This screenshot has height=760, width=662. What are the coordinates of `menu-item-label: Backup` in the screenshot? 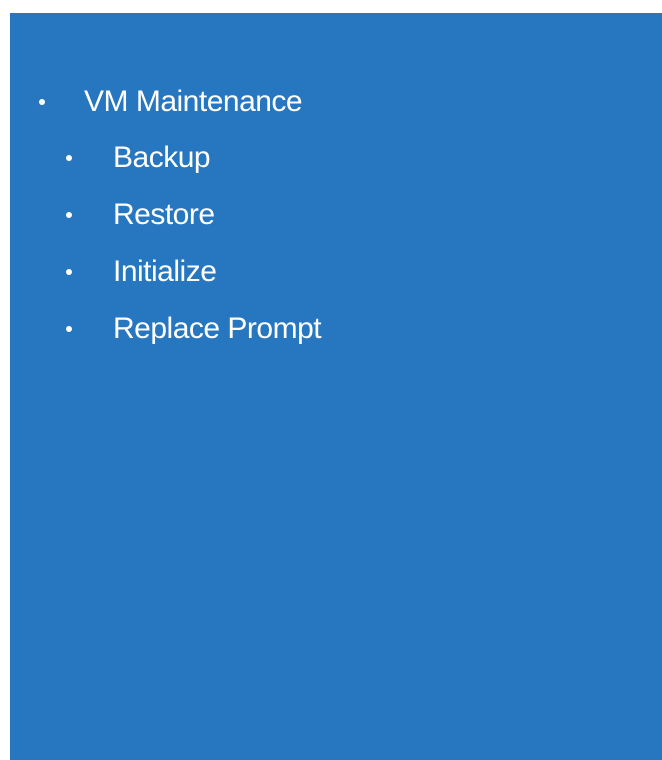 It's located at (162, 157).